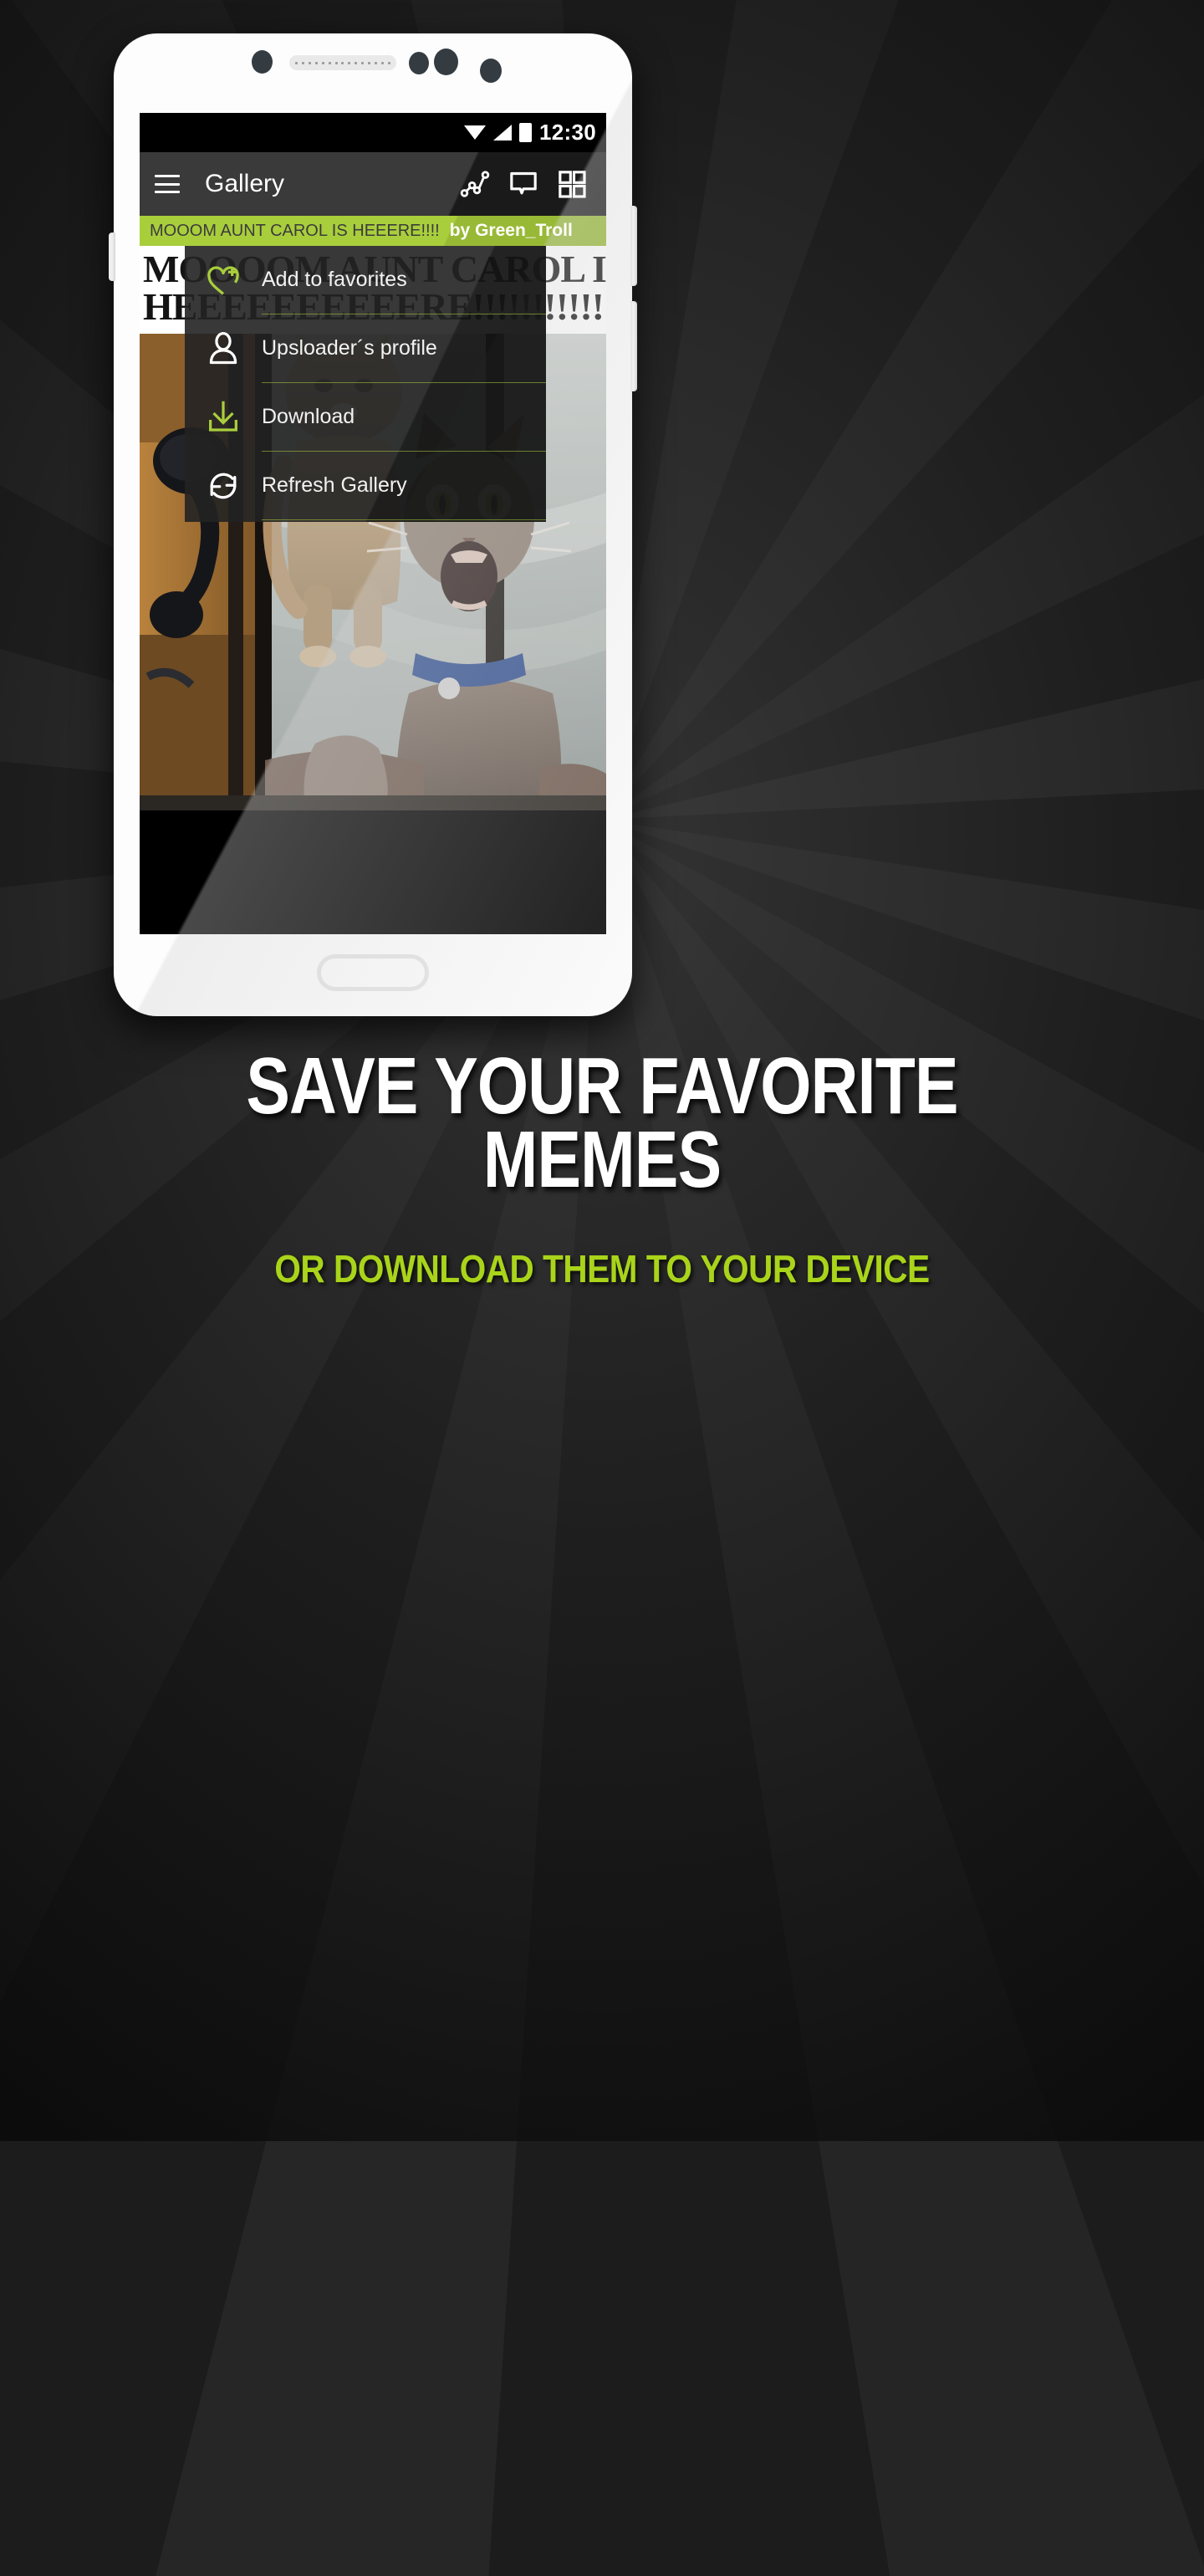 The width and height of the screenshot is (1204, 2576). What do you see at coordinates (223, 349) in the screenshot?
I see `person-icon` at bounding box center [223, 349].